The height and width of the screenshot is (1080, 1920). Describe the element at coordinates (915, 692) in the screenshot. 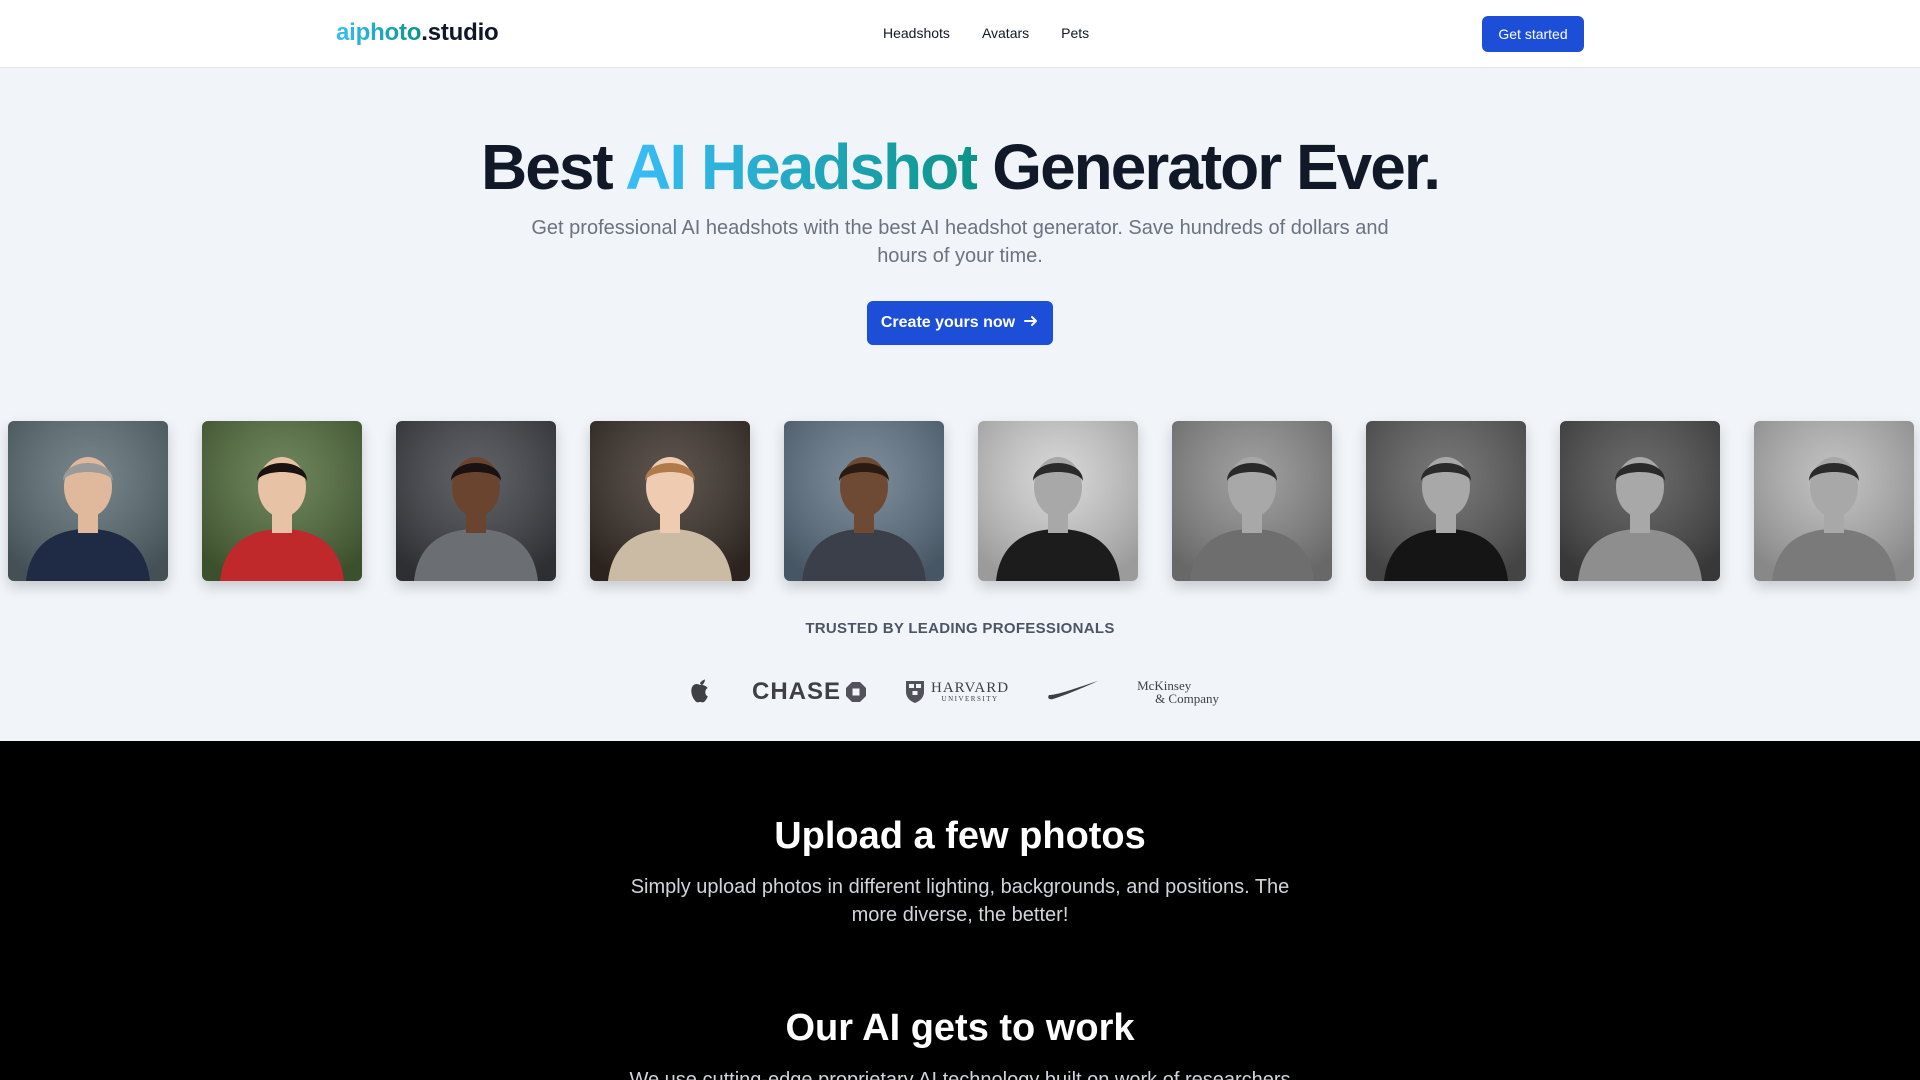

I see `harvard-shield-icon` at that location.